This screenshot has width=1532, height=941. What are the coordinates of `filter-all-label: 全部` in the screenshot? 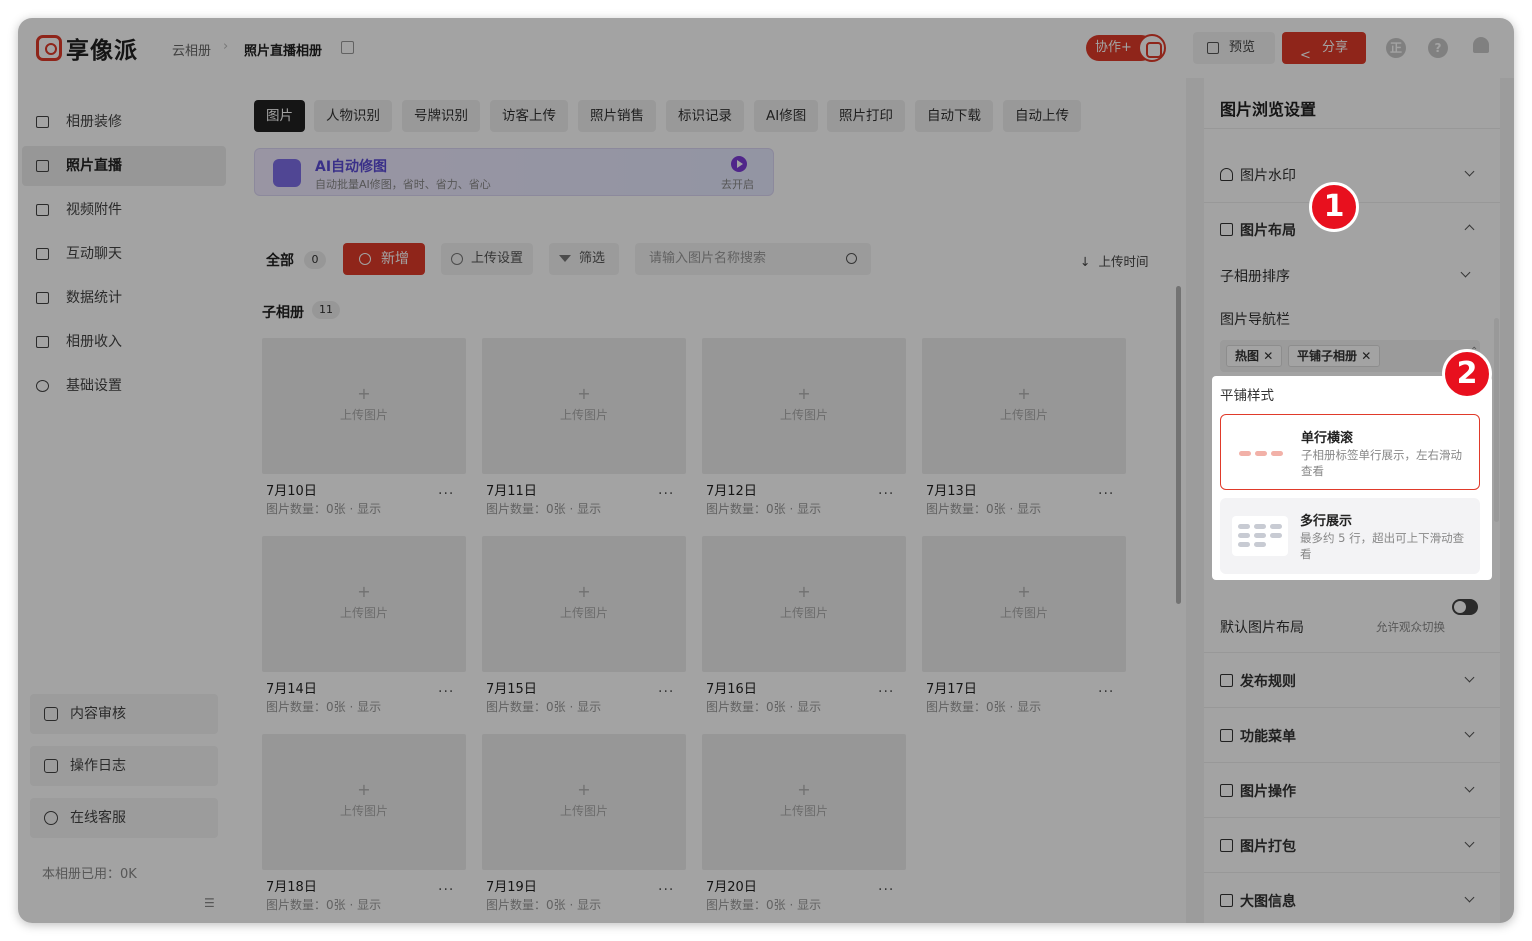 It's located at (280, 260).